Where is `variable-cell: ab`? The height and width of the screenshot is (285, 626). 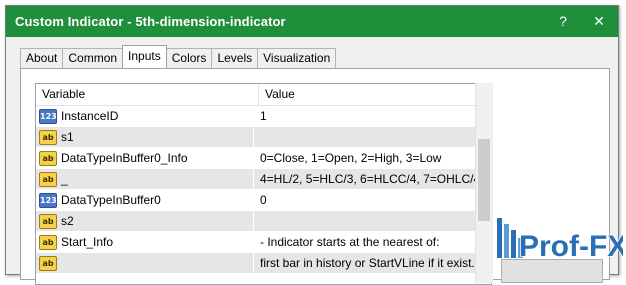
variable-cell: ab is located at coordinates (145, 263).